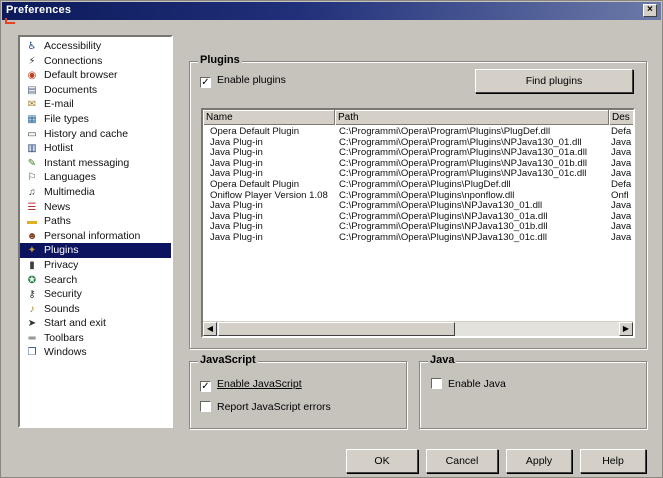  Describe the element at coordinates (621, 117) in the screenshot. I see `column-header-description: Des` at that location.